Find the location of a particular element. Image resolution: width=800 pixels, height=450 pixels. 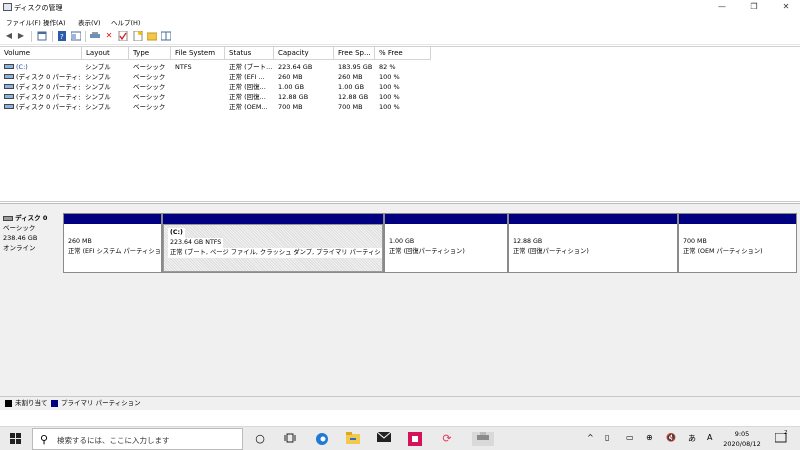

legend-unallocated-label: 未割り当て is located at coordinates (31, 403).